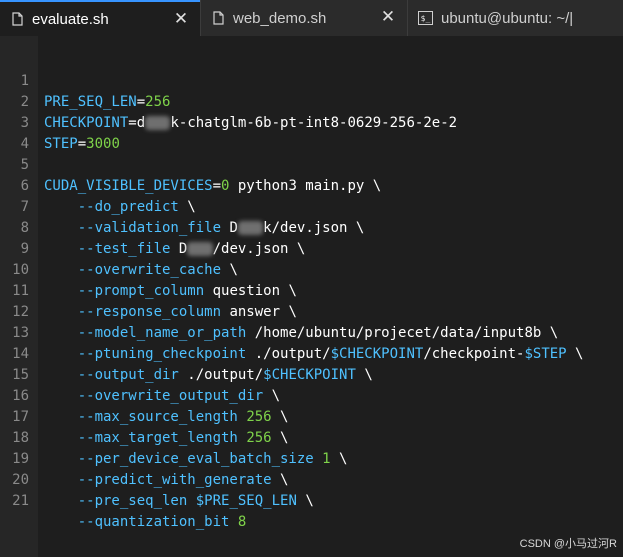 The image size is (623, 557). I want to click on cli-flag: --overwrite_cache, so click(149, 270).